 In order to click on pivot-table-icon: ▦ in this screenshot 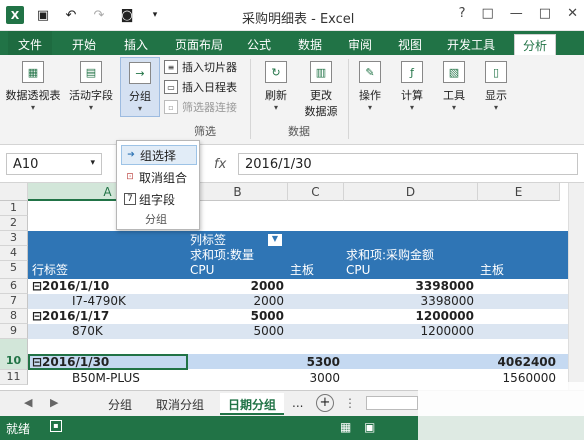, I will do `click(33, 72)`.